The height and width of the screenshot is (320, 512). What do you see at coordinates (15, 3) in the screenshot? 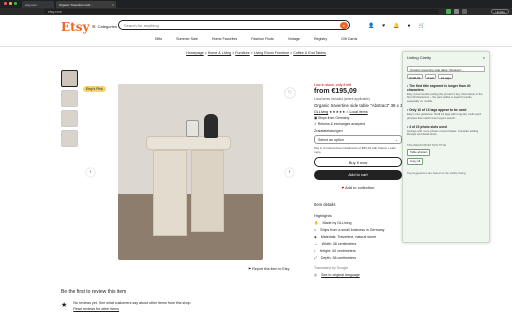
I see `maximize-window-icon` at bounding box center [15, 3].